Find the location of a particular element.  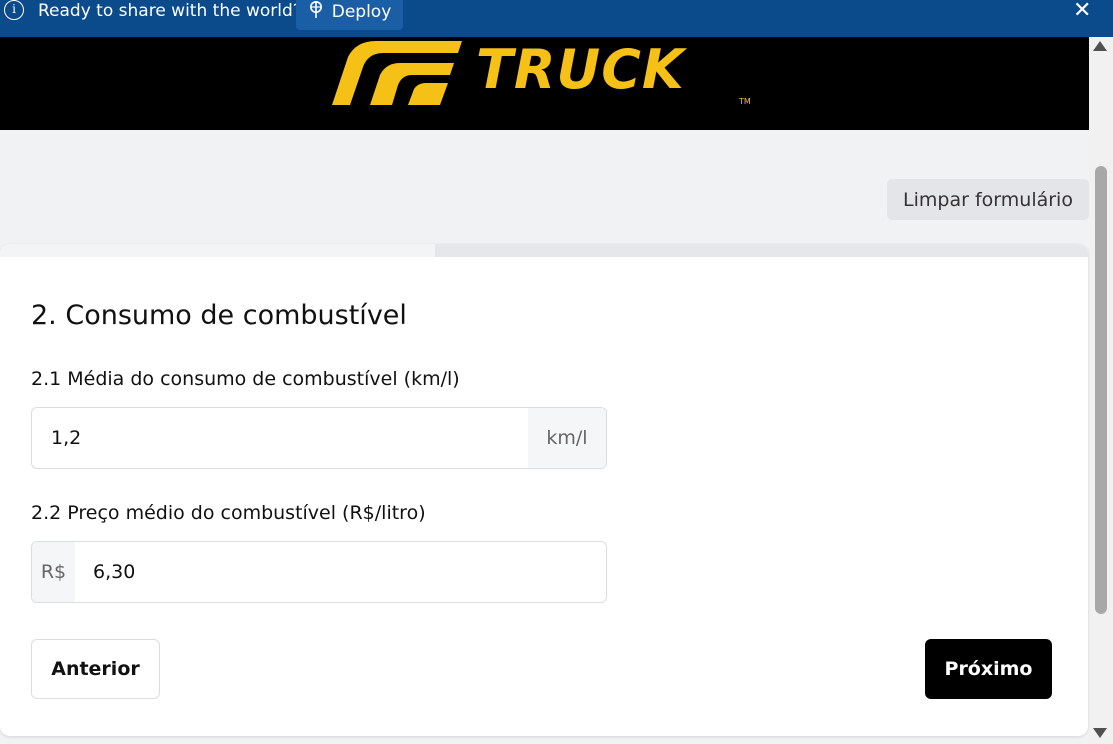

previous-button: Anterior is located at coordinates (95, 669).